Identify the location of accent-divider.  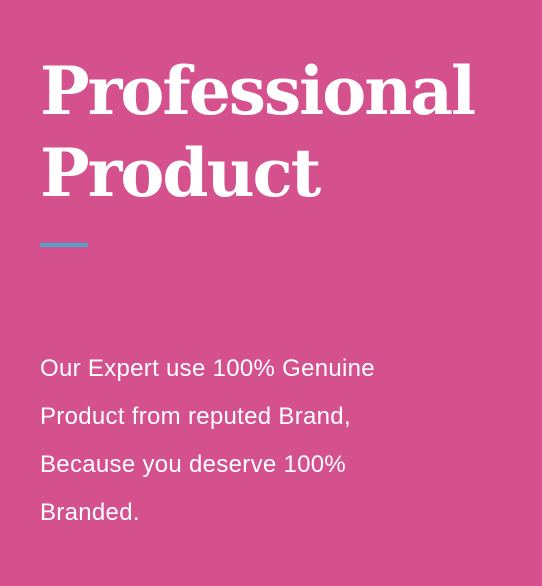
(64, 245).